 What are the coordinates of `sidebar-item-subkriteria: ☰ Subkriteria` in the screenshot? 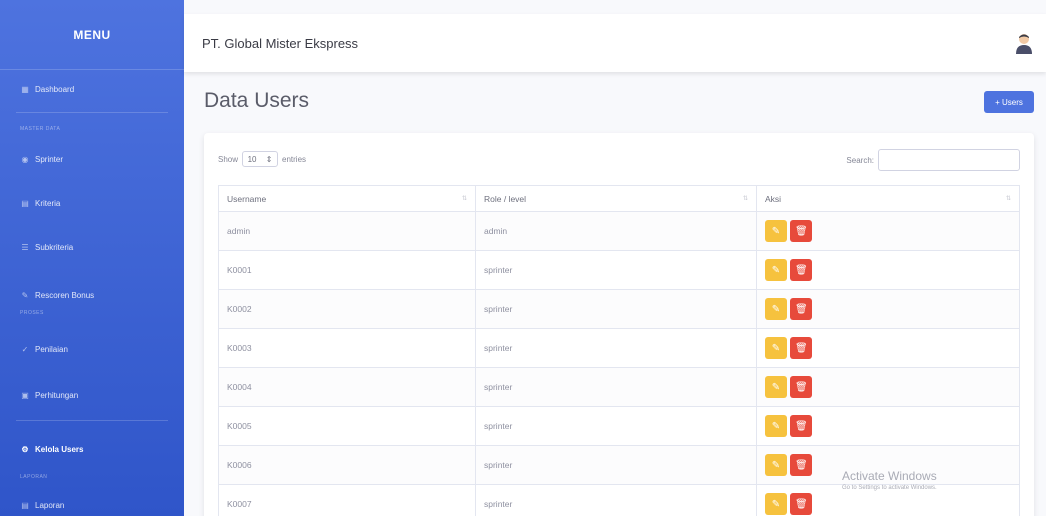 It's located at (92, 247).